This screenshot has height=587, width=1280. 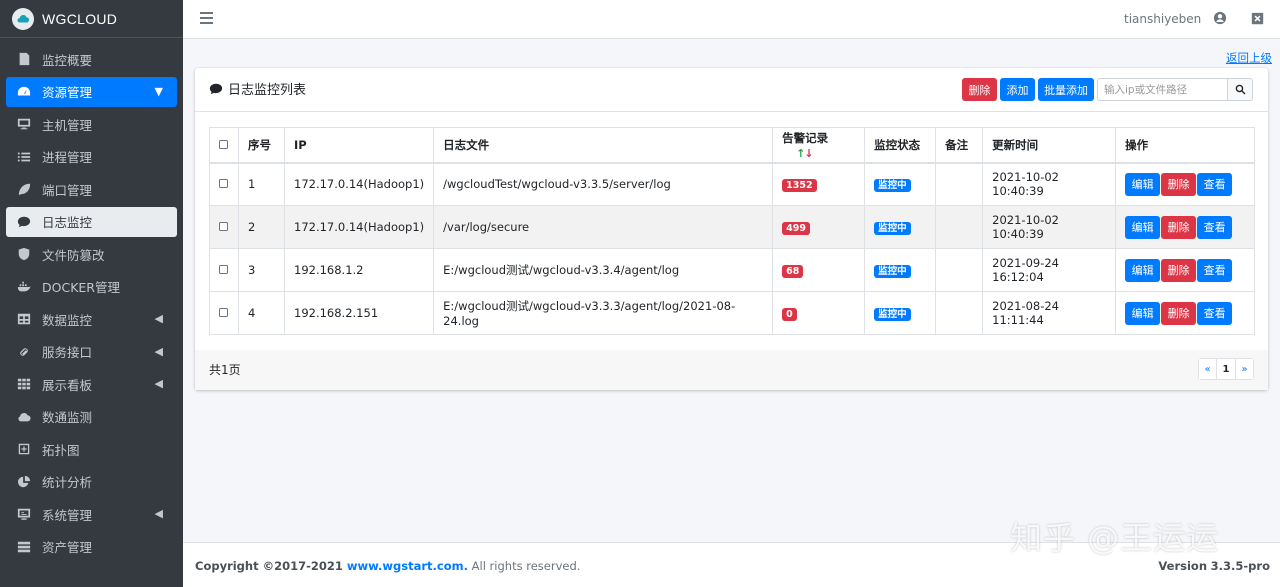 I want to click on document-icon, so click(x=24, y=59).